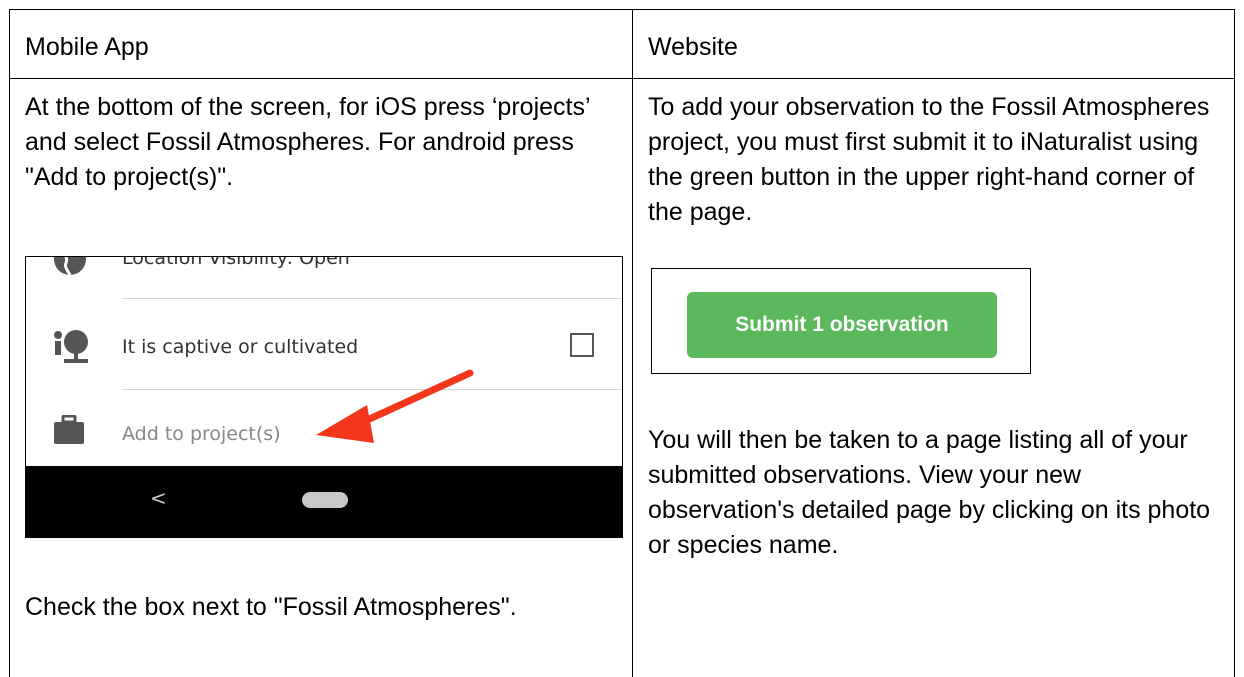  I want to click on location-visibility-row: Location Visibility: Open, so click(236, 262).